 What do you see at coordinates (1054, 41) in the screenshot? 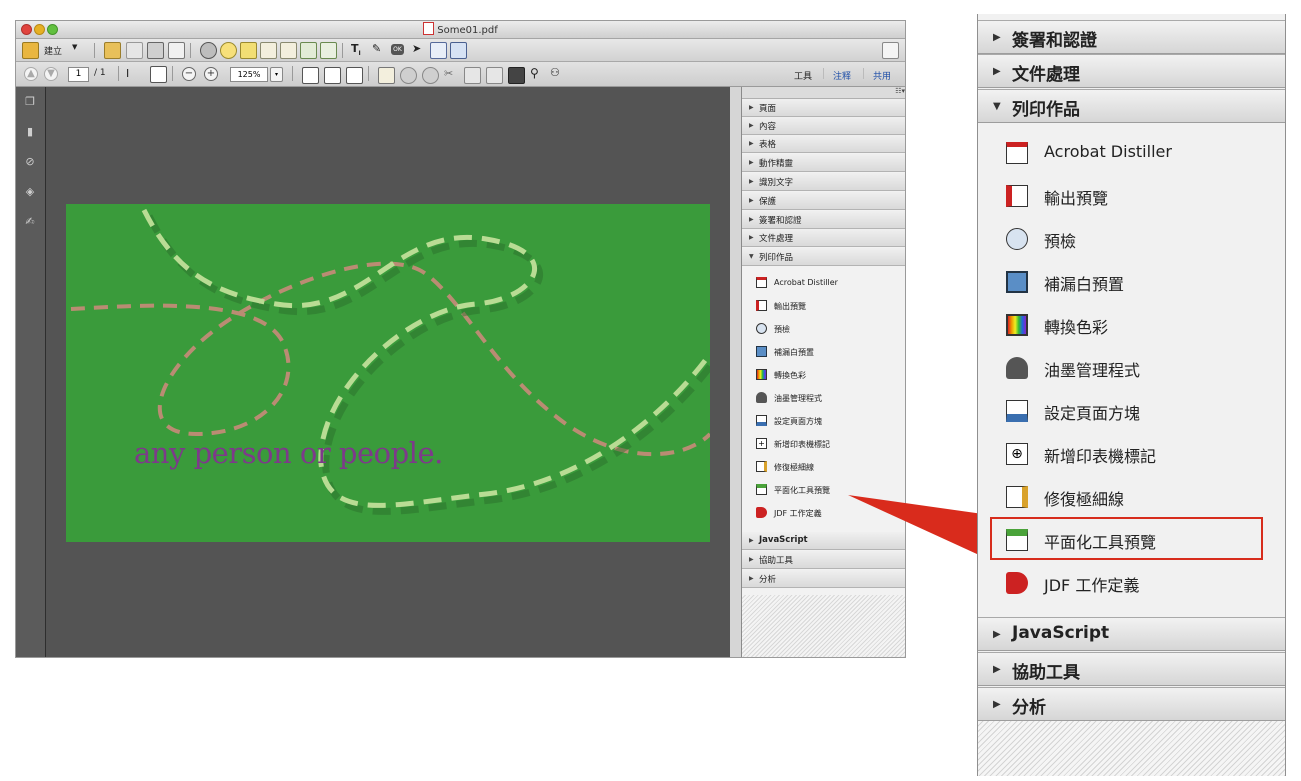
I see `zoom-section-label: 簽署和認證` at bounding box center [1054, 41].